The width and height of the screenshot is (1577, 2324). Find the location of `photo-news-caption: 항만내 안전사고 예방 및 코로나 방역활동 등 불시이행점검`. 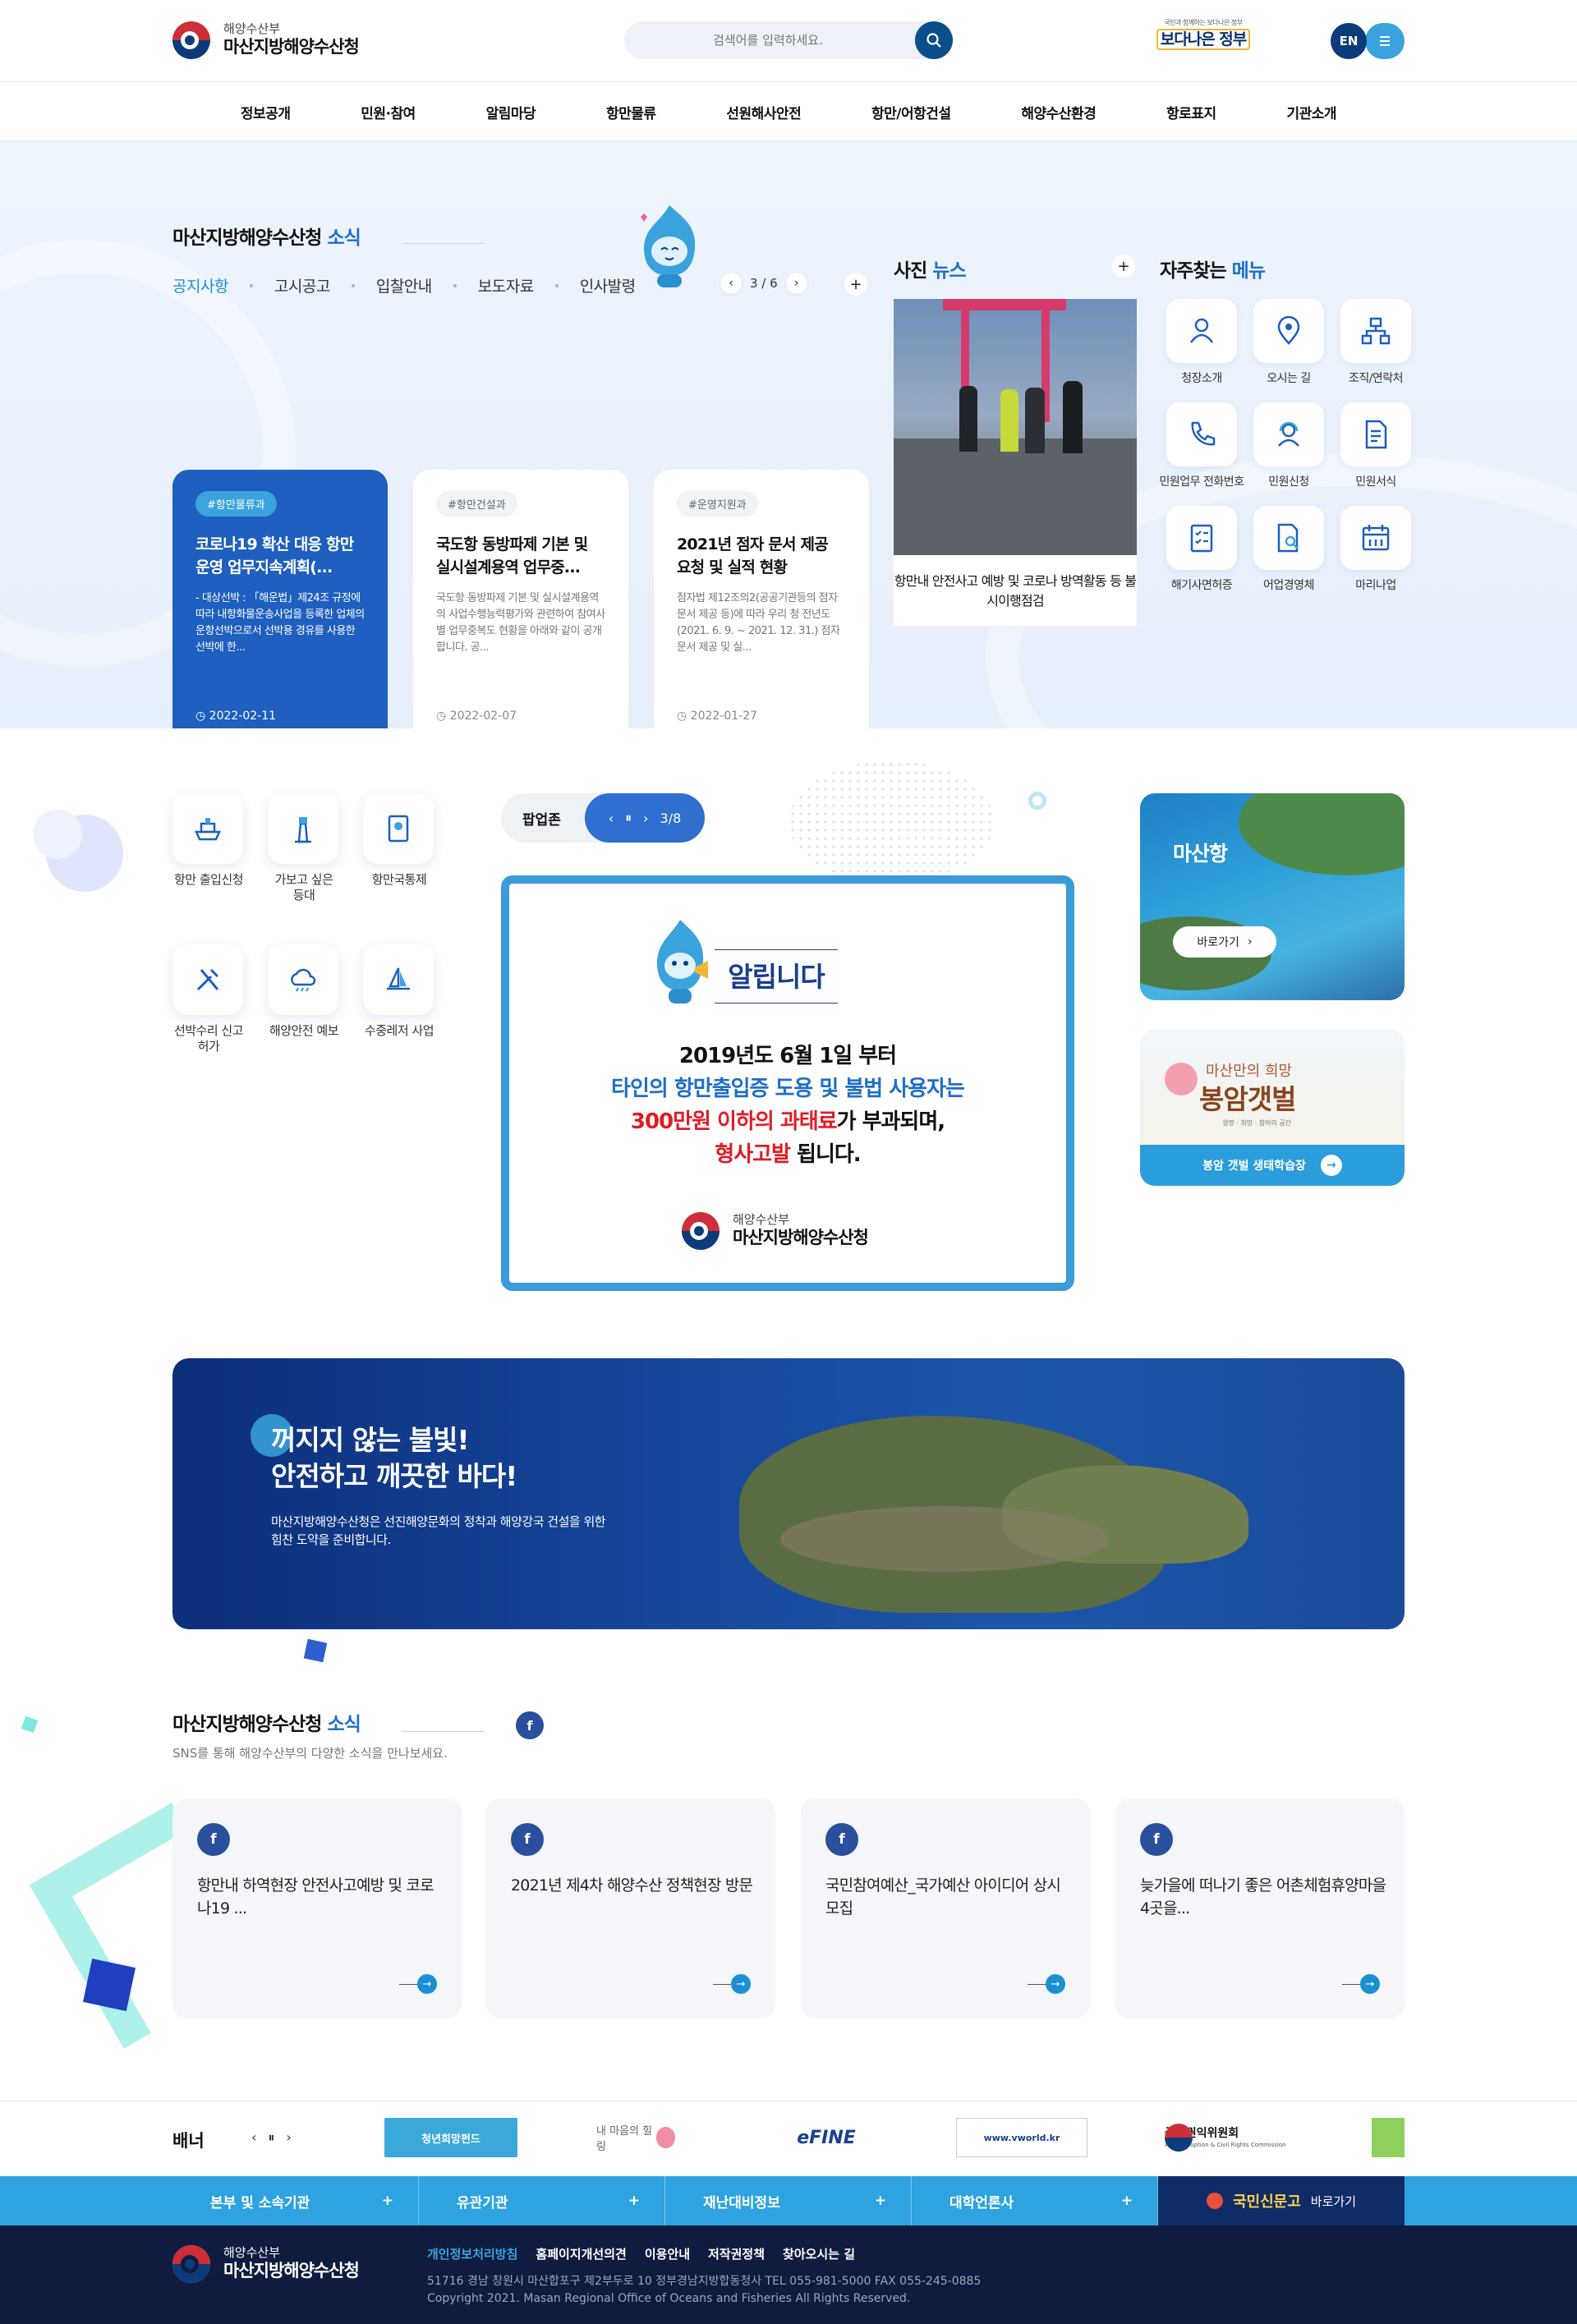

photo-news-caption: 항만내 안전사고 예방 및 코로나 방역활동 등 불시이행점검 is located at coordinates (1015, 591).